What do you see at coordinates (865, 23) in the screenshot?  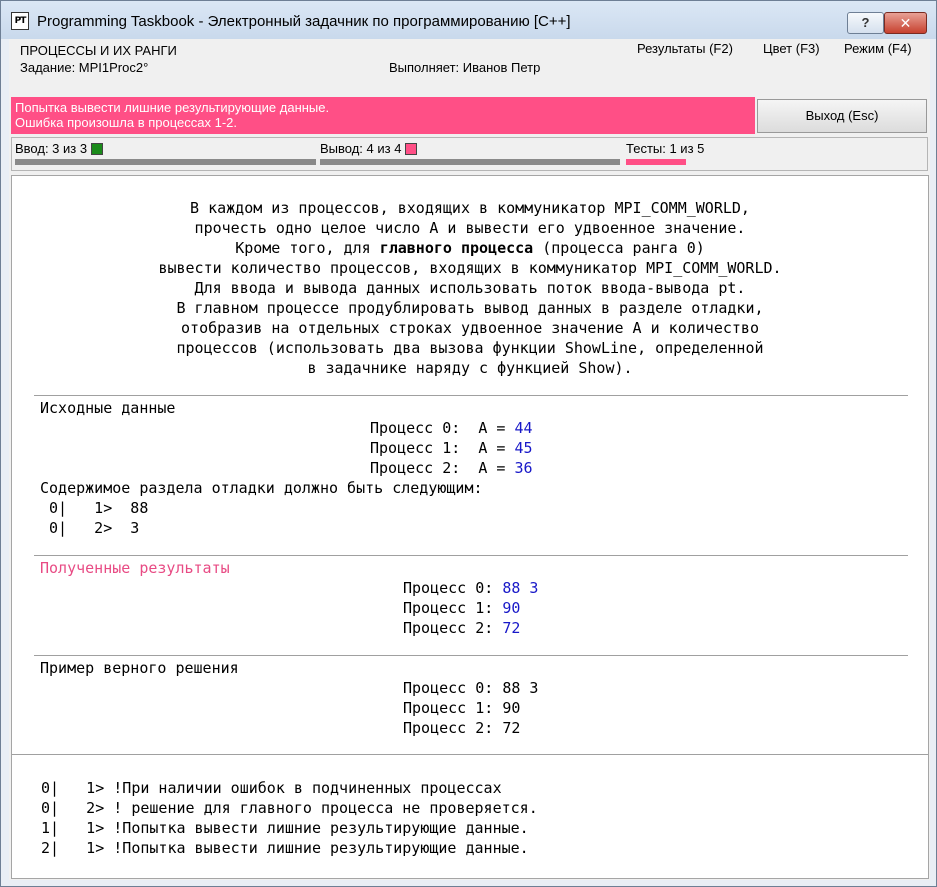 I see `help-button: ?` at bounding box center [865, 23].